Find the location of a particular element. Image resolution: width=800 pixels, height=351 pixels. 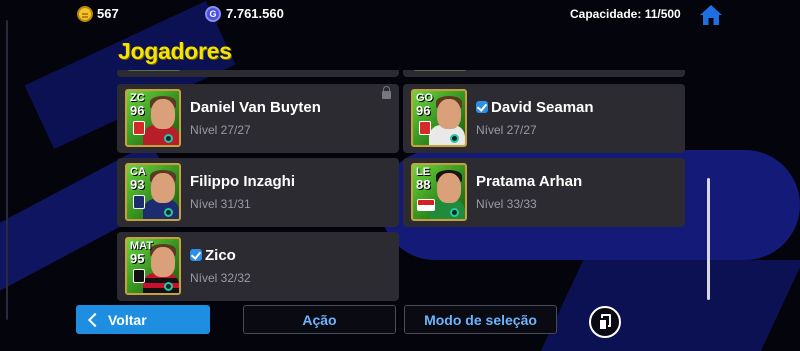

top-bar: 567 G 7.761.560 Capacidade: 11/500 is located at coordinates (400, 14).